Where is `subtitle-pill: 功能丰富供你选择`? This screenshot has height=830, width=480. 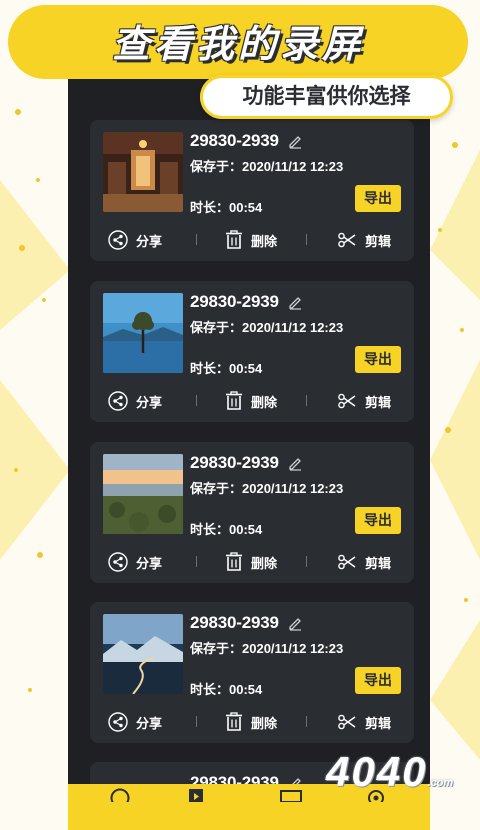 subtitle-pill: 功能丰富供你选择 is located at coordinates (326, 97).